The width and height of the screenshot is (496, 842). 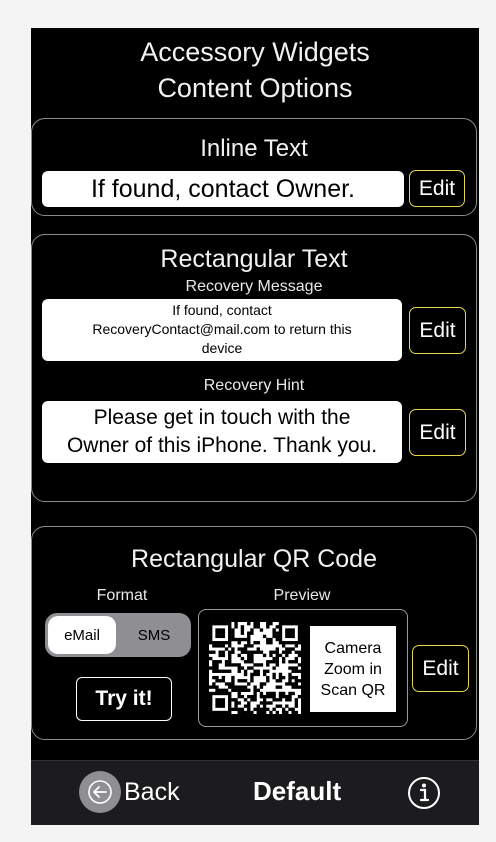 What do you see at coordinates (353, 690) in the screenshot?
I see `camera-line-3: Scan QR` at bounding box center [353, 690].